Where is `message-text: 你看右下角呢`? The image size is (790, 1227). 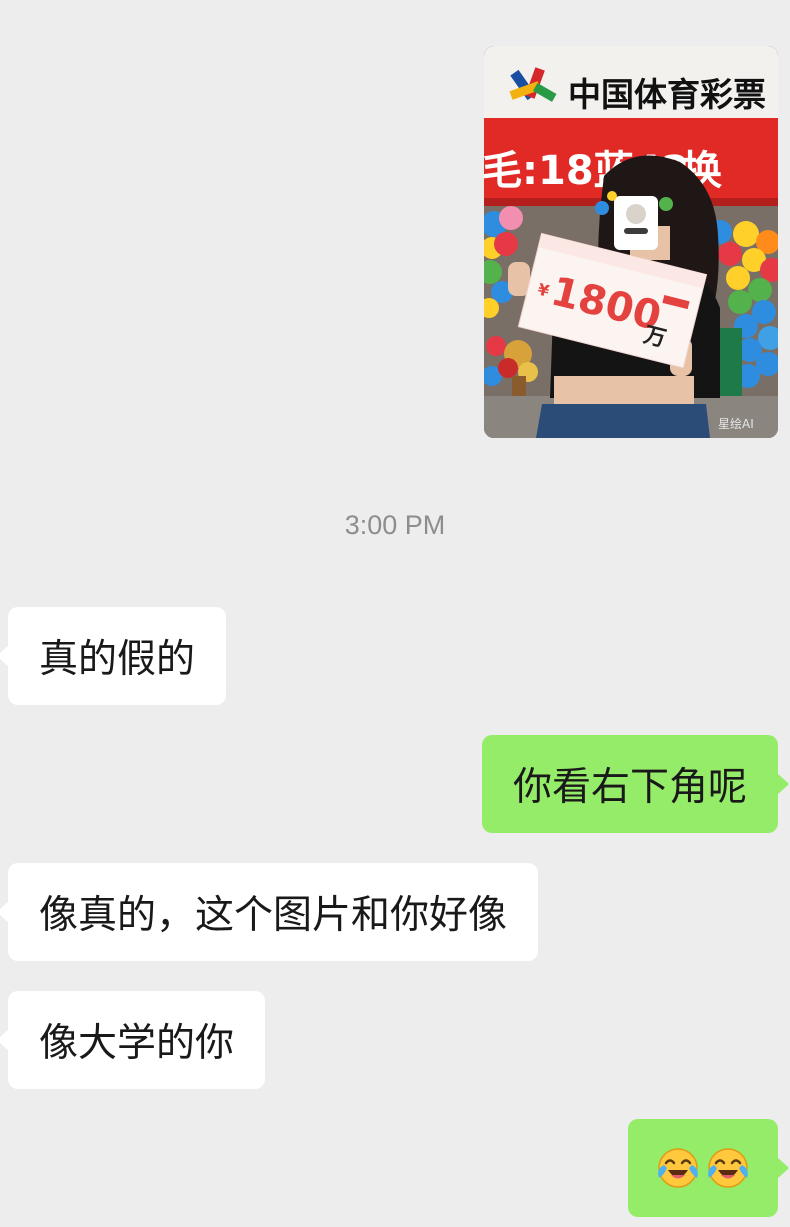
message-text: 你看右下角呢 is located at coordinates (629, 787).